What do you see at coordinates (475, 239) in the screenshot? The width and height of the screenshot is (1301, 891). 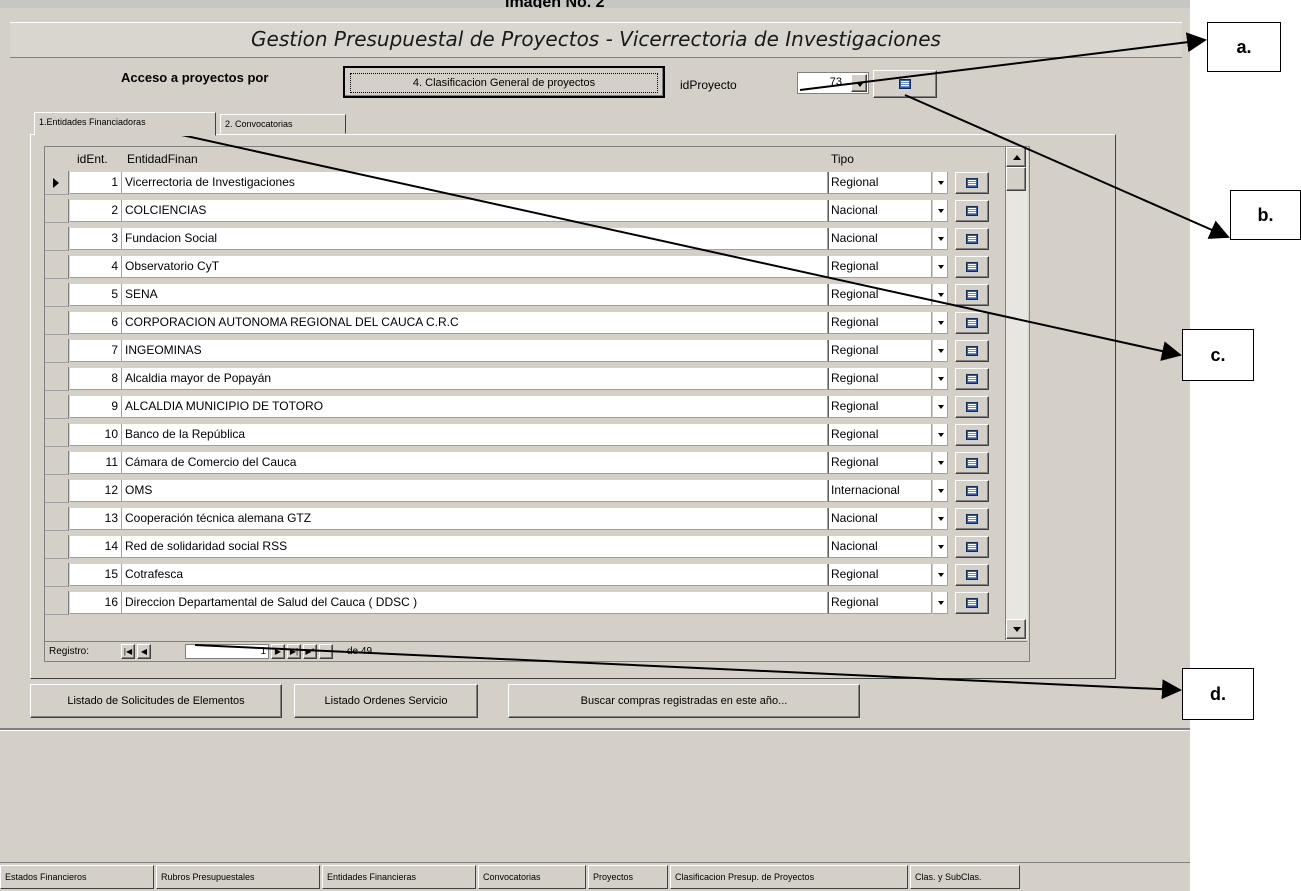 I see `cell-name: Fundacion Social` at bounding box center [475, 239].